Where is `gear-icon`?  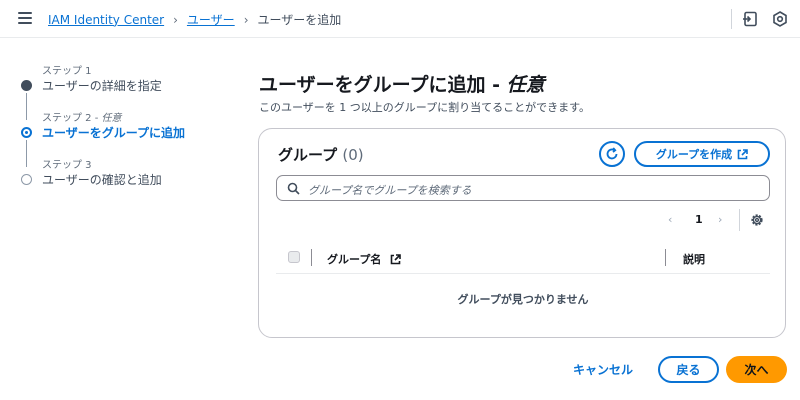 gear-icon is located at coordinates (757, 220).